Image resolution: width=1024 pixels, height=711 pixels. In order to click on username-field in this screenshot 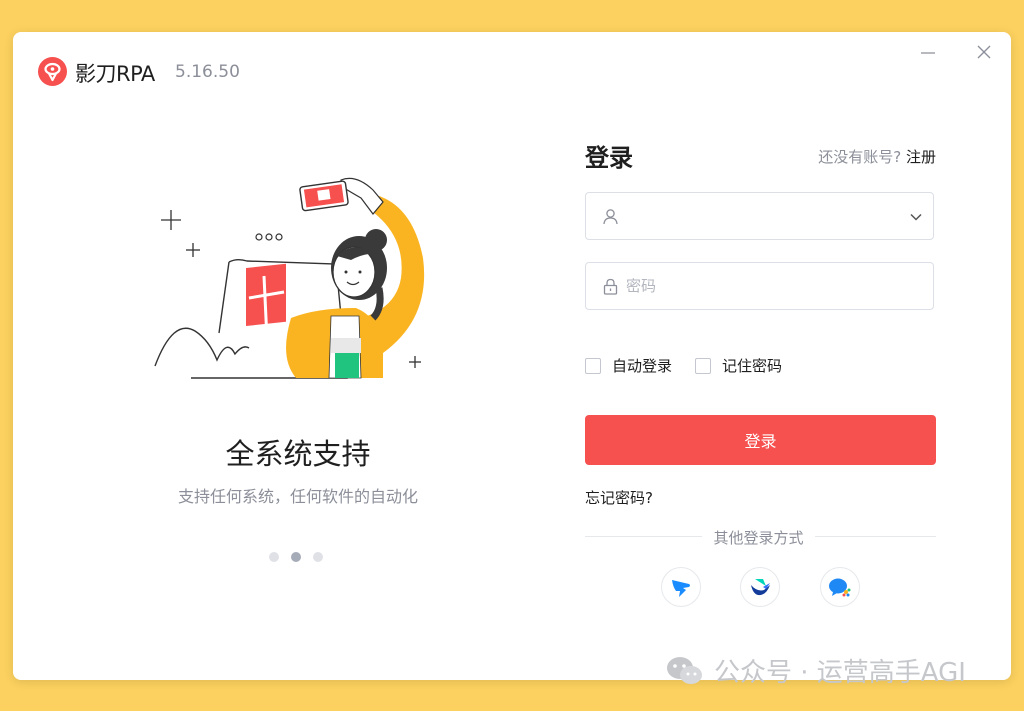, I will do `click(759, 216)`.